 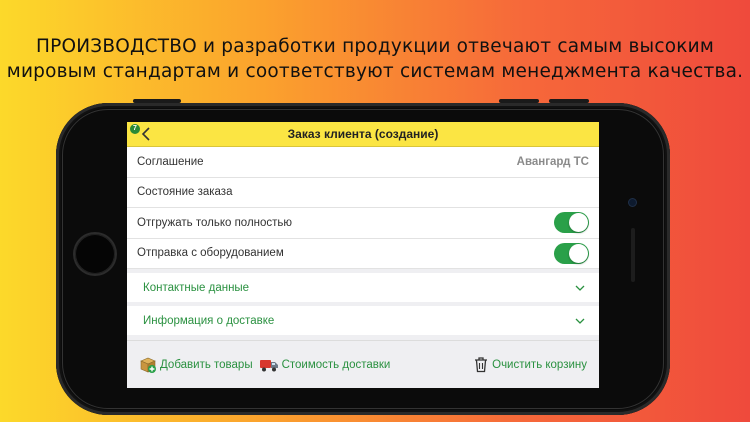 I want to click on ship-equipment-row: Отправка с оборудованием, so click(x=363, y=253).